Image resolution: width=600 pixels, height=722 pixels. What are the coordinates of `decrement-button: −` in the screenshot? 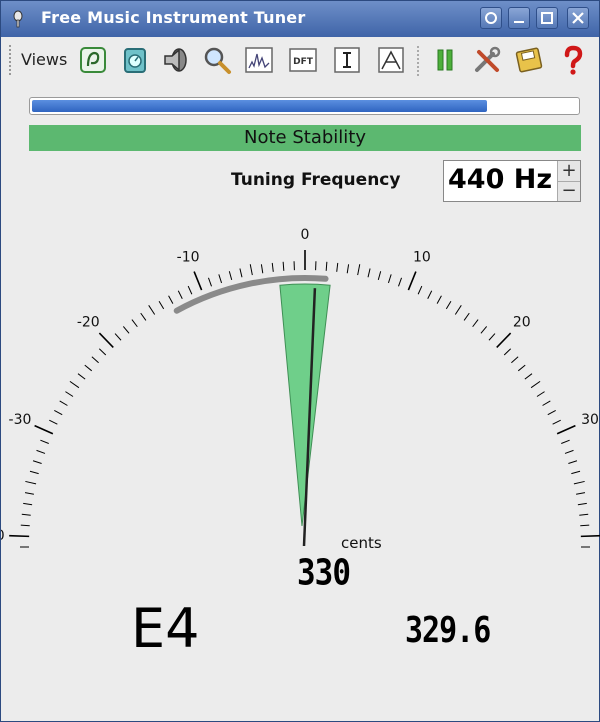 It's located at (569, 191).